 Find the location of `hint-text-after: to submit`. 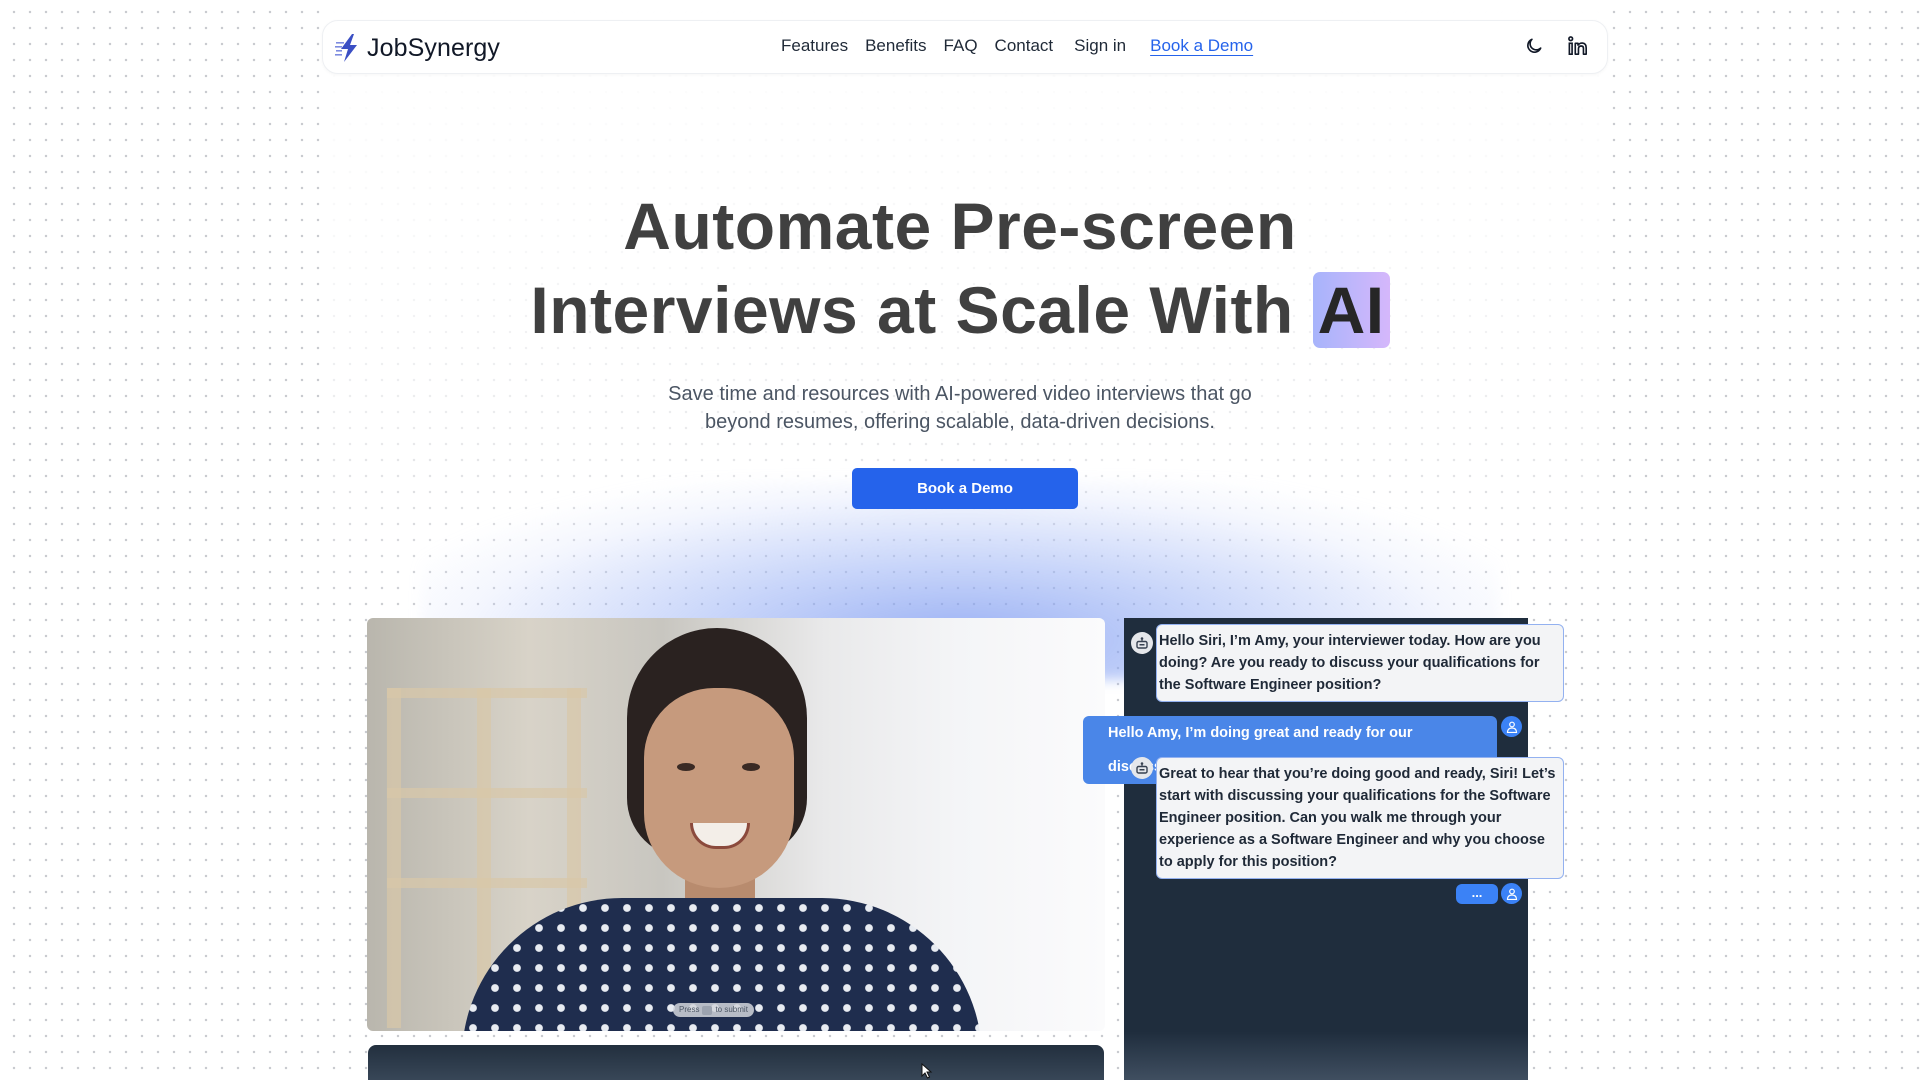

hint-text-after: to submit is located at coordinates (731, 1009).